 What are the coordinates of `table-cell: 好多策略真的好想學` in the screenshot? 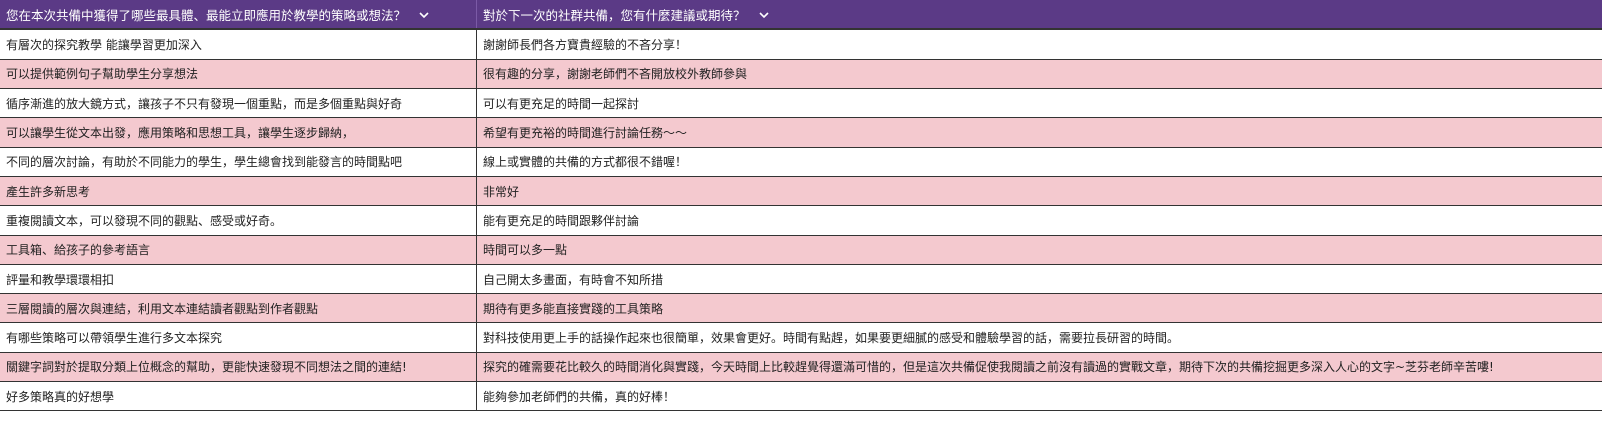 It's located at (238, 396).